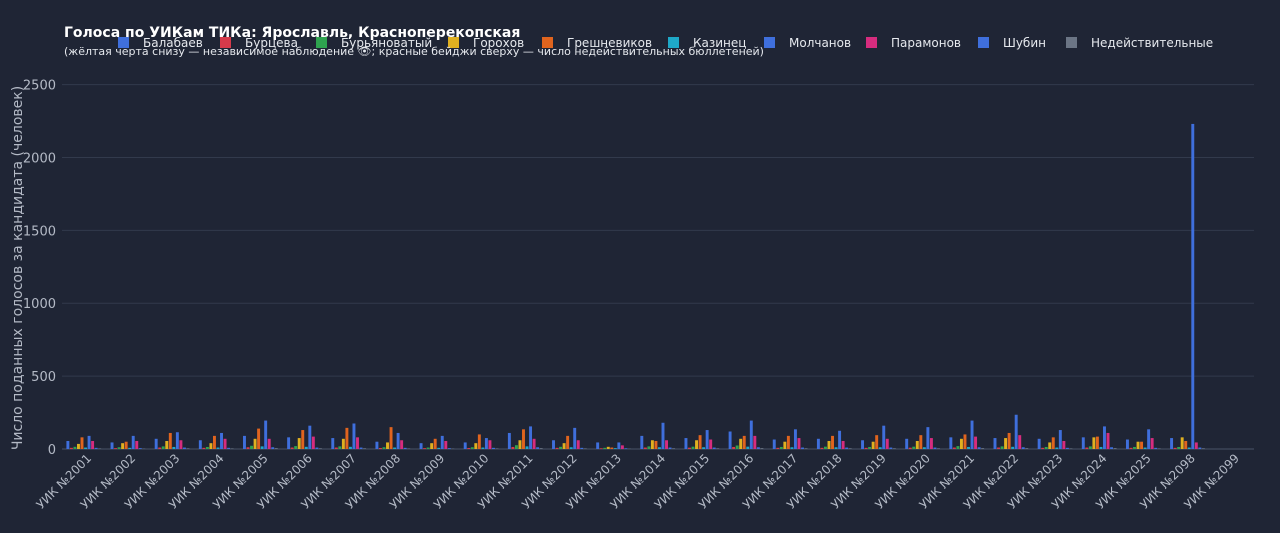 This screenshot has height=533, width=1280. Describe the element at coordinates (807, 43) in the screenshot. I see `legend-item: Молчанов` at that location.